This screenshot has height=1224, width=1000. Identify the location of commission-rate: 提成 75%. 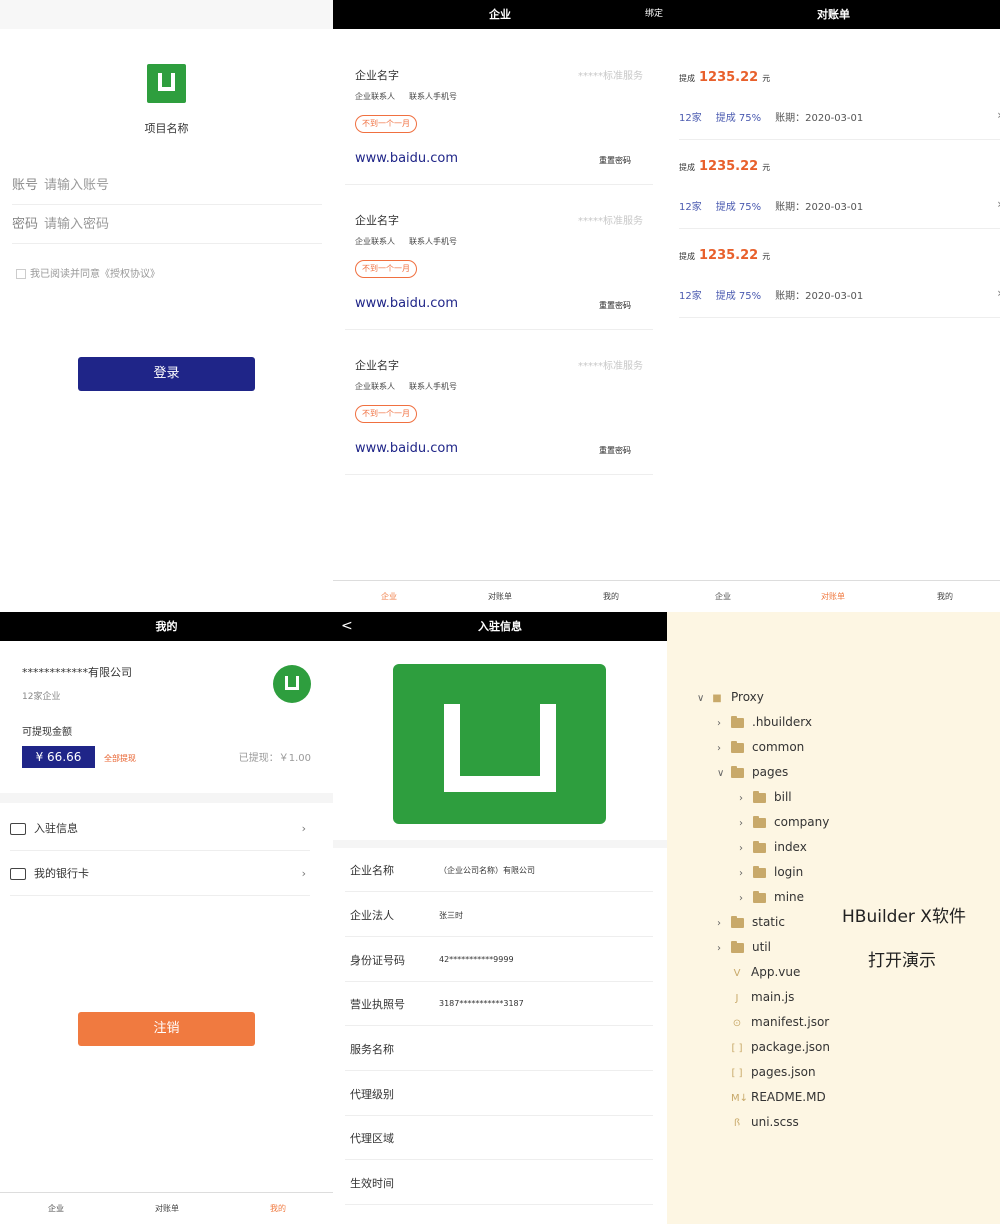
(738, 207).